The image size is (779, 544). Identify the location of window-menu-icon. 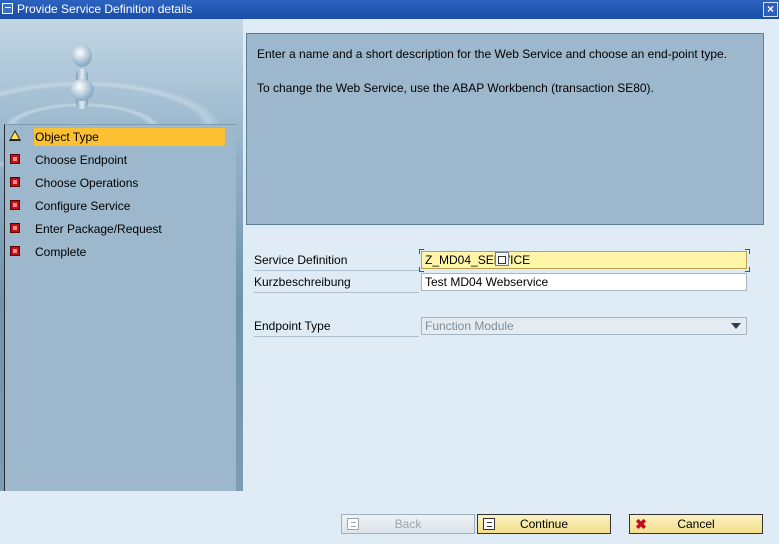
(7, 8).